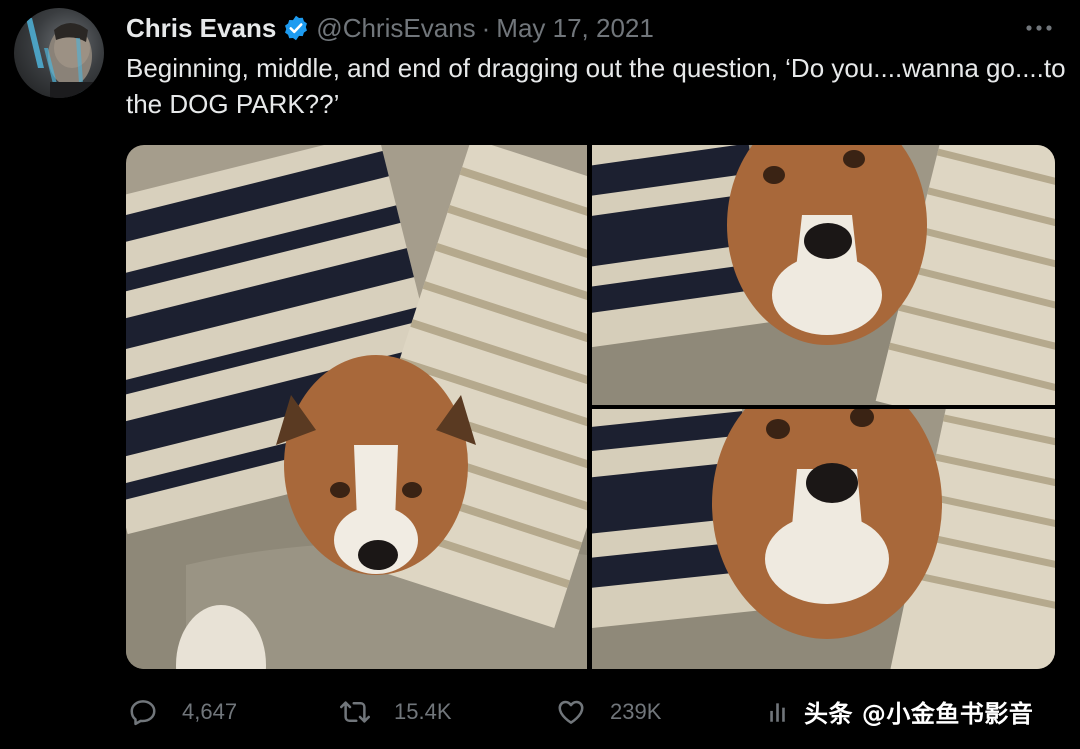  I want to click on reply-button: 4,647, so click(182, 712).